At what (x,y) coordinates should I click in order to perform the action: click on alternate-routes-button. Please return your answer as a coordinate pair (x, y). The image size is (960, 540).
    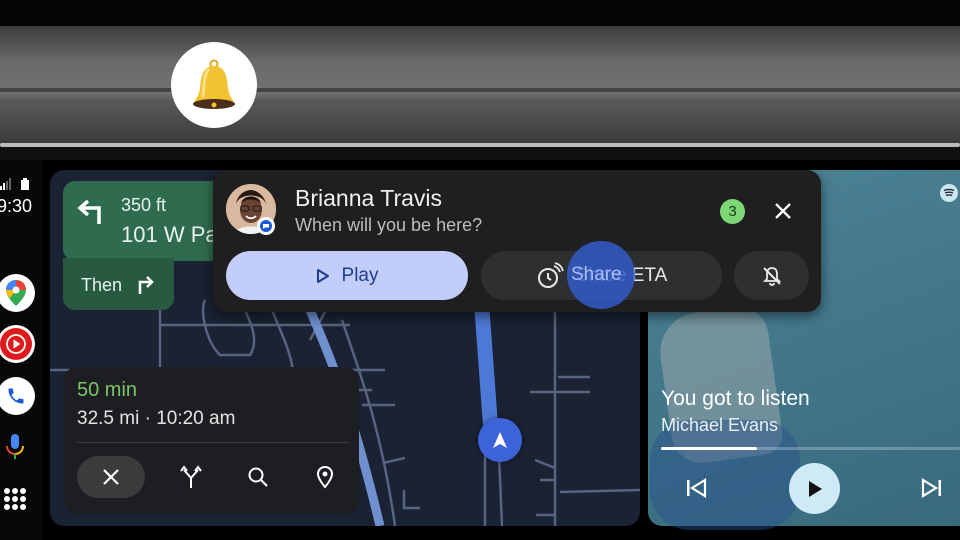
    Looking at the image, I should click on (191, 477).